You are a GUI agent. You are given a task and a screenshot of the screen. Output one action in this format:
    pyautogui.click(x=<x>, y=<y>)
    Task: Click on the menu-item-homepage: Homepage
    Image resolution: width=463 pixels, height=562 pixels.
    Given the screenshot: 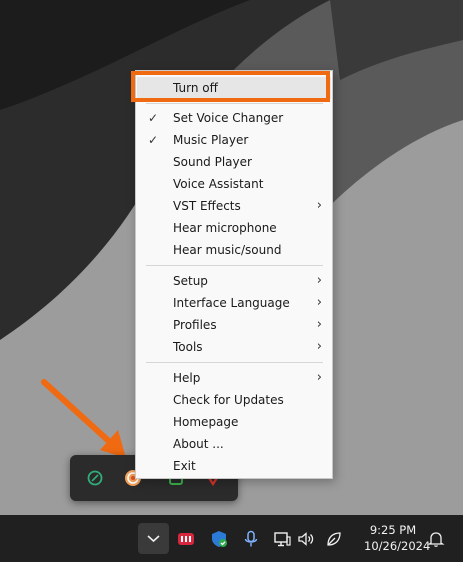 What is the action you would take?
    pyautogui.click(x=234, y=422)
    